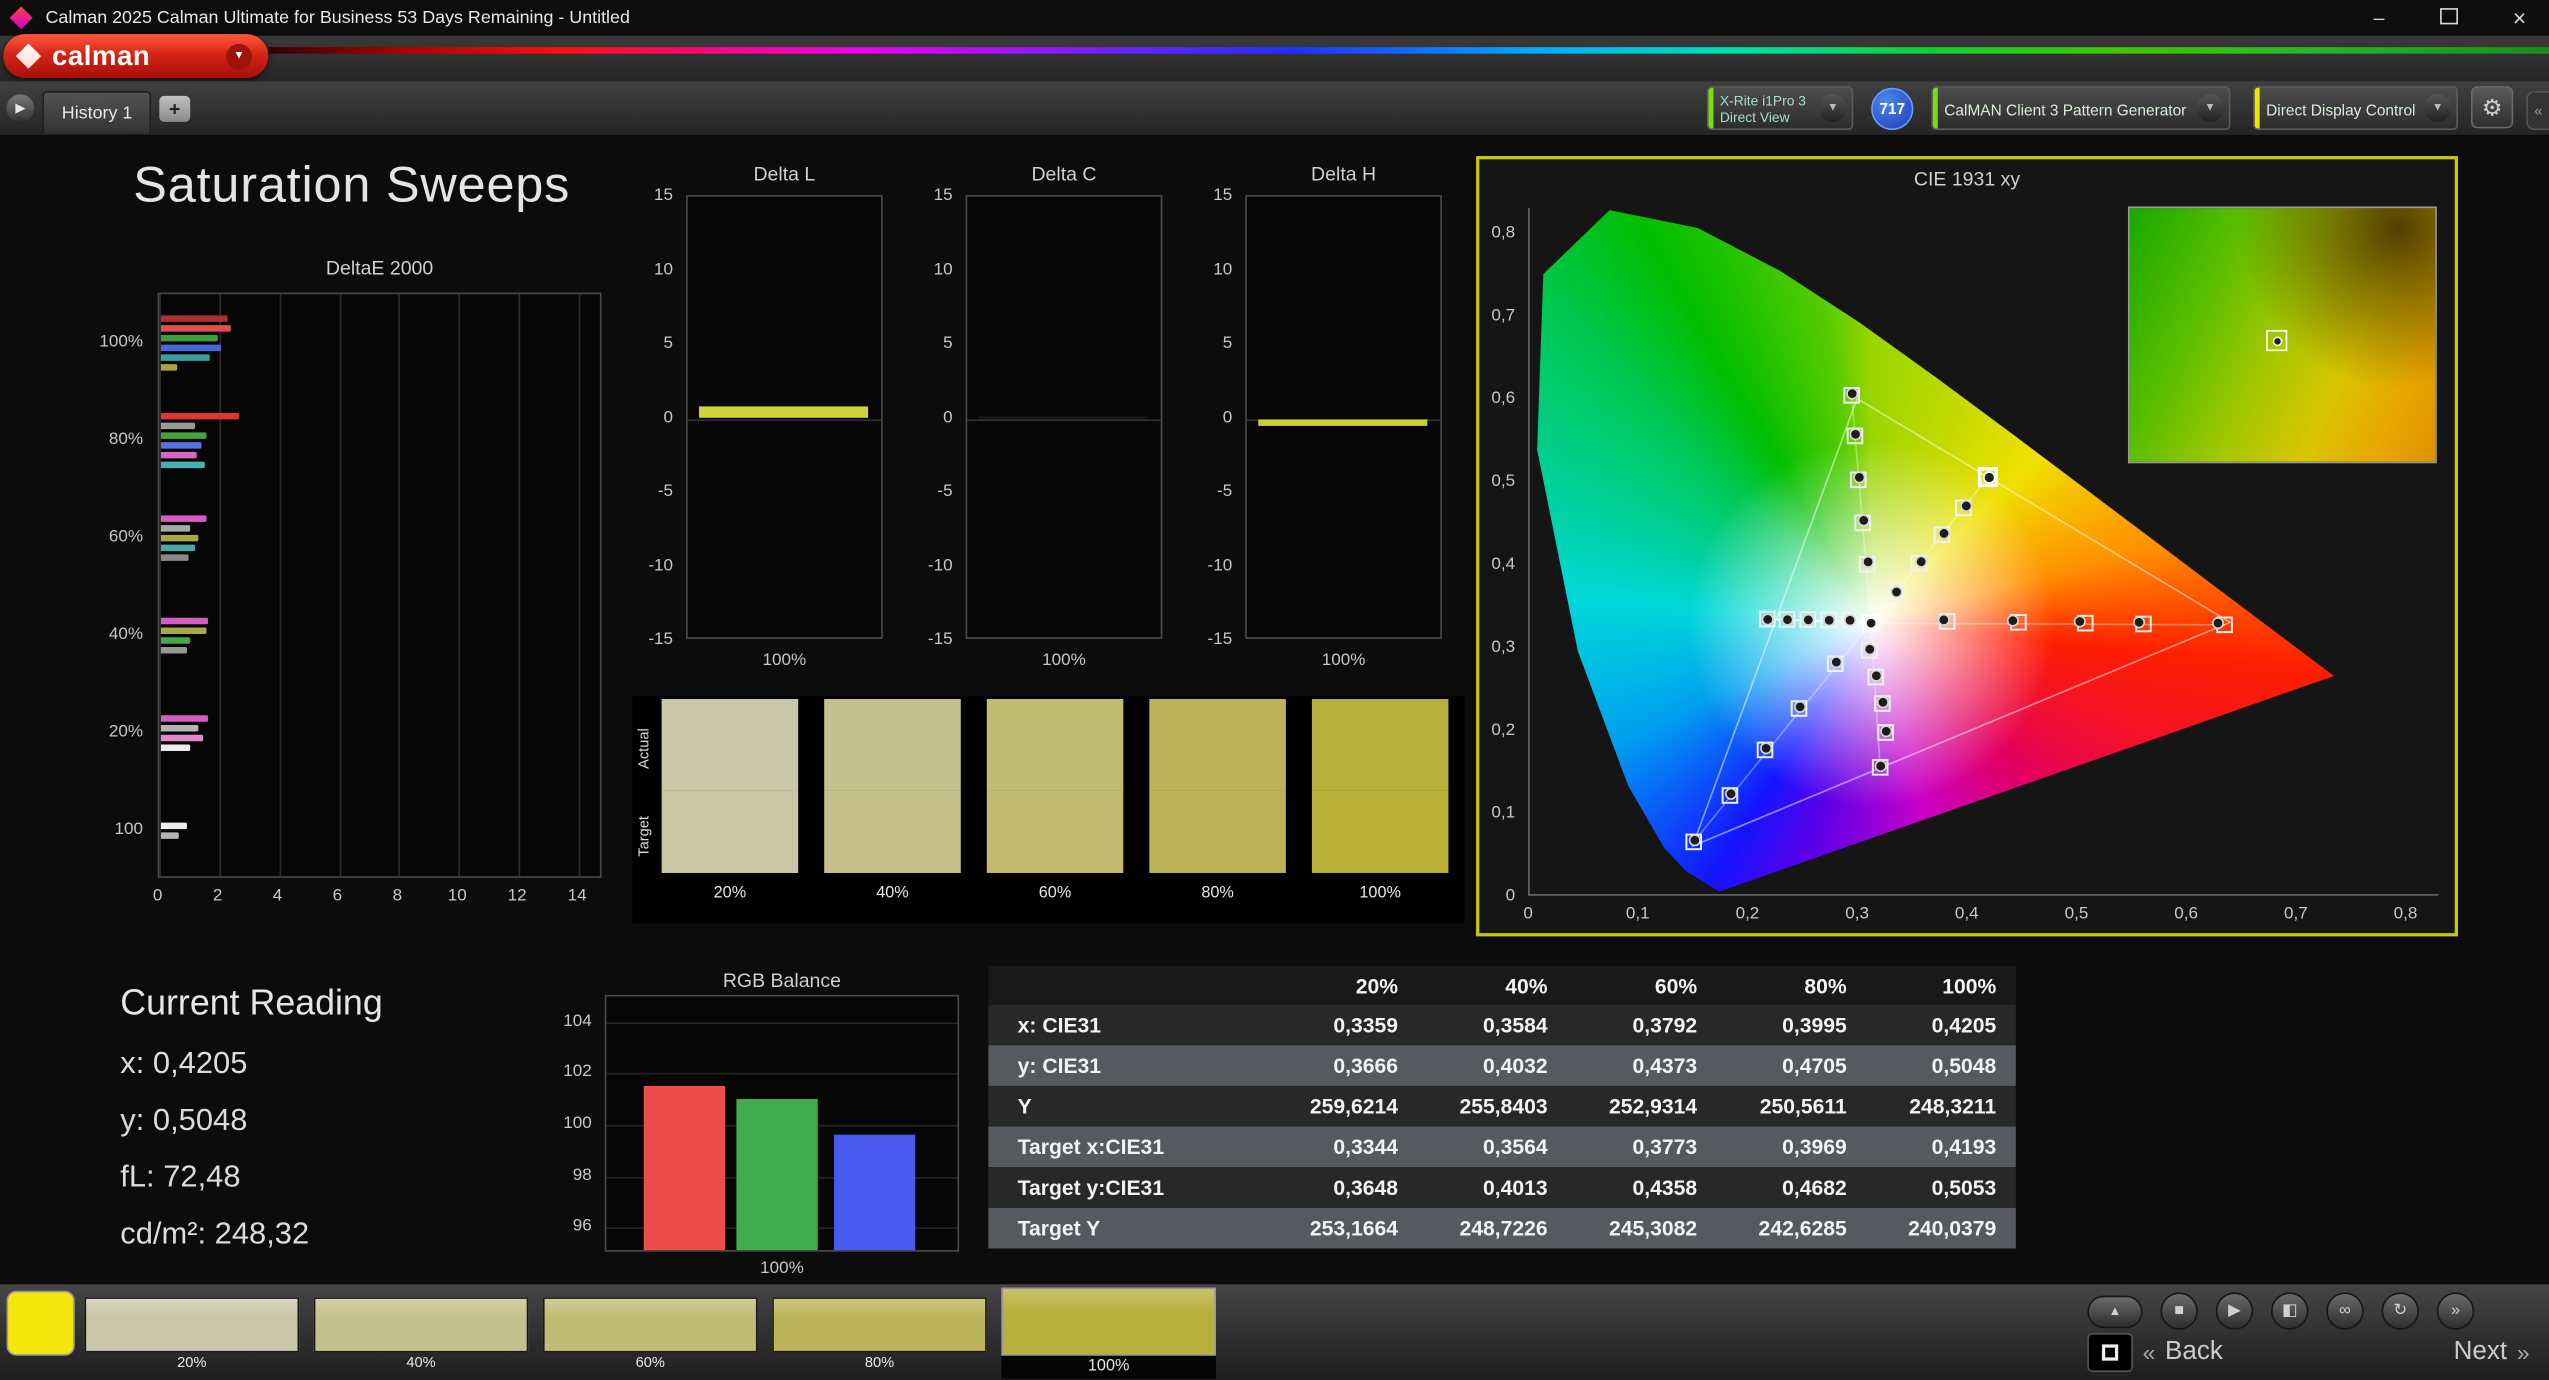  What do you see at coordinates (879, 1328) in the screenshot?
I see `pattern-swatch-80%: 80%` at bounding box center [879, 1328].